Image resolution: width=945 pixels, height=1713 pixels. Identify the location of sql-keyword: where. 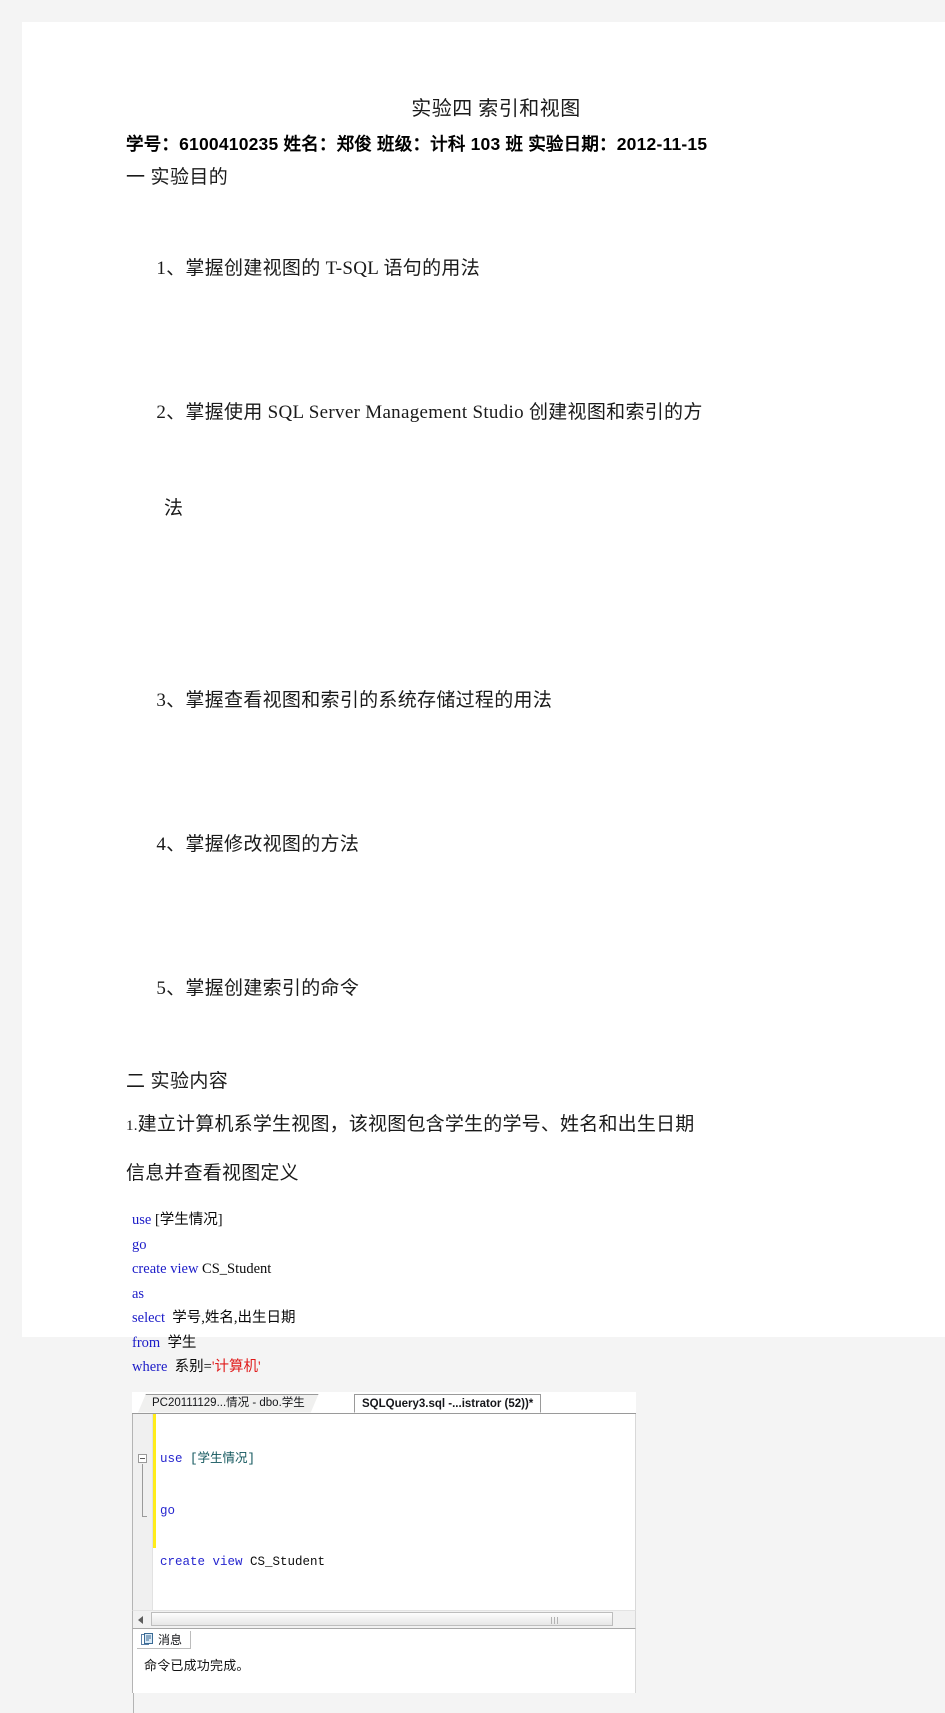
(152, 1367).